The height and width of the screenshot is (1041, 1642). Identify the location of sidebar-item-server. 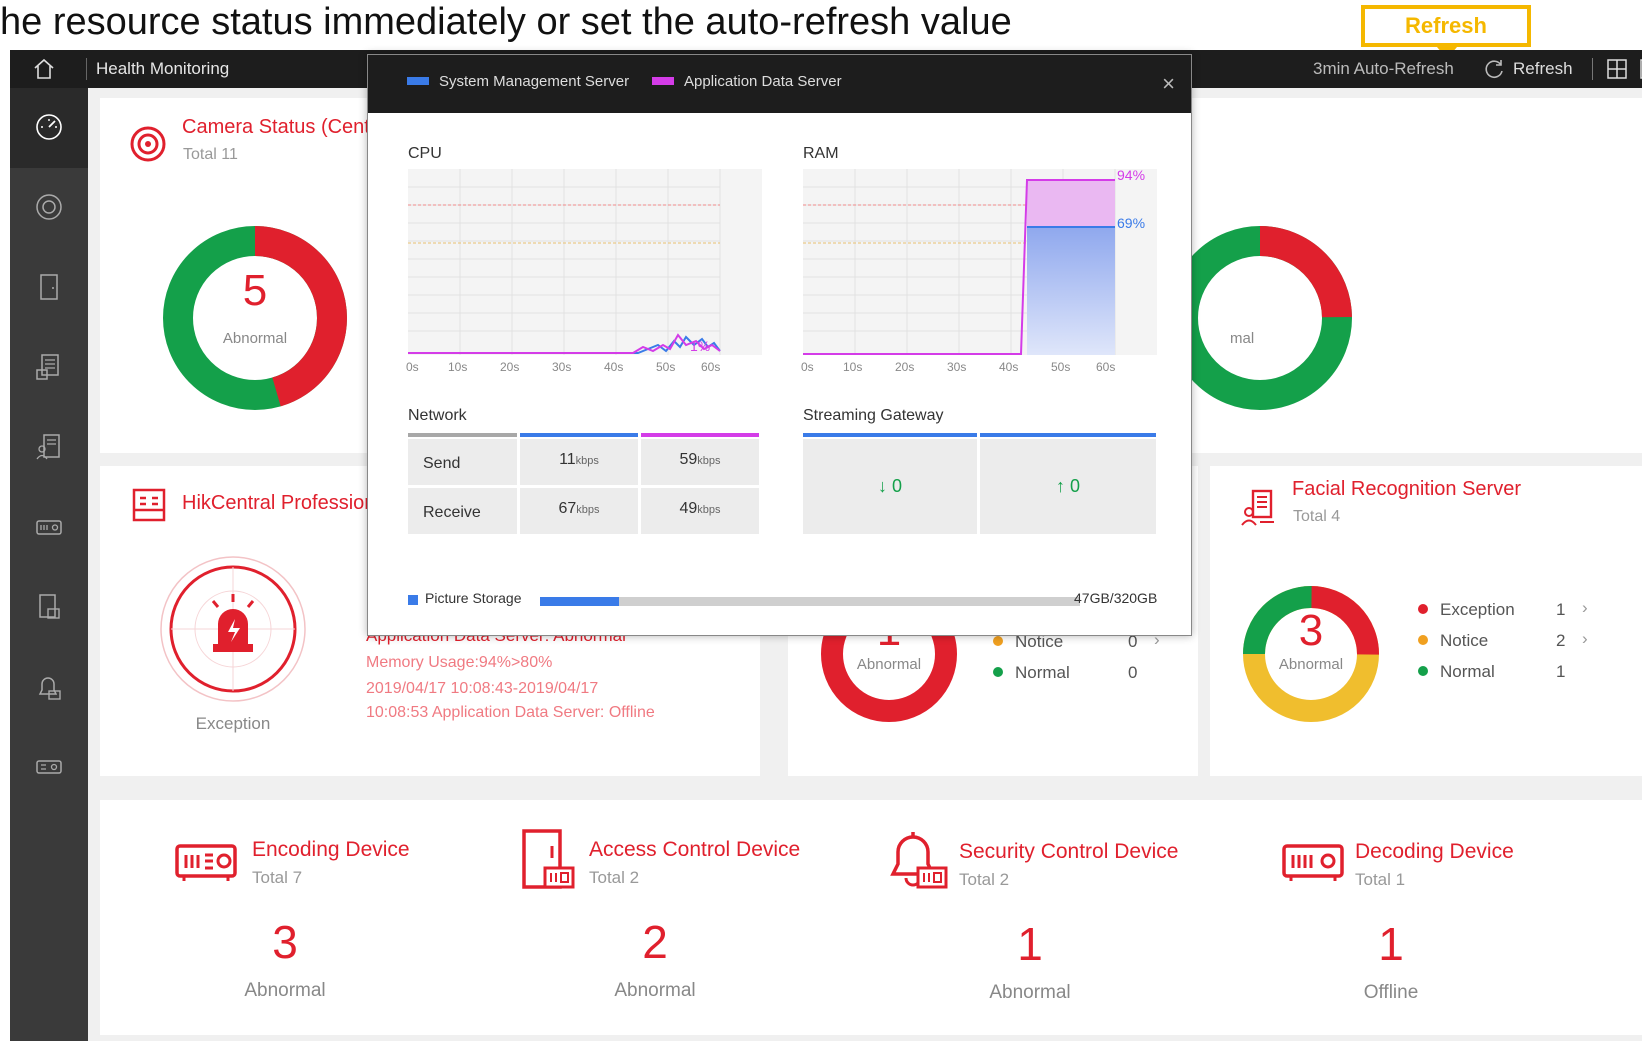
(49, 368).